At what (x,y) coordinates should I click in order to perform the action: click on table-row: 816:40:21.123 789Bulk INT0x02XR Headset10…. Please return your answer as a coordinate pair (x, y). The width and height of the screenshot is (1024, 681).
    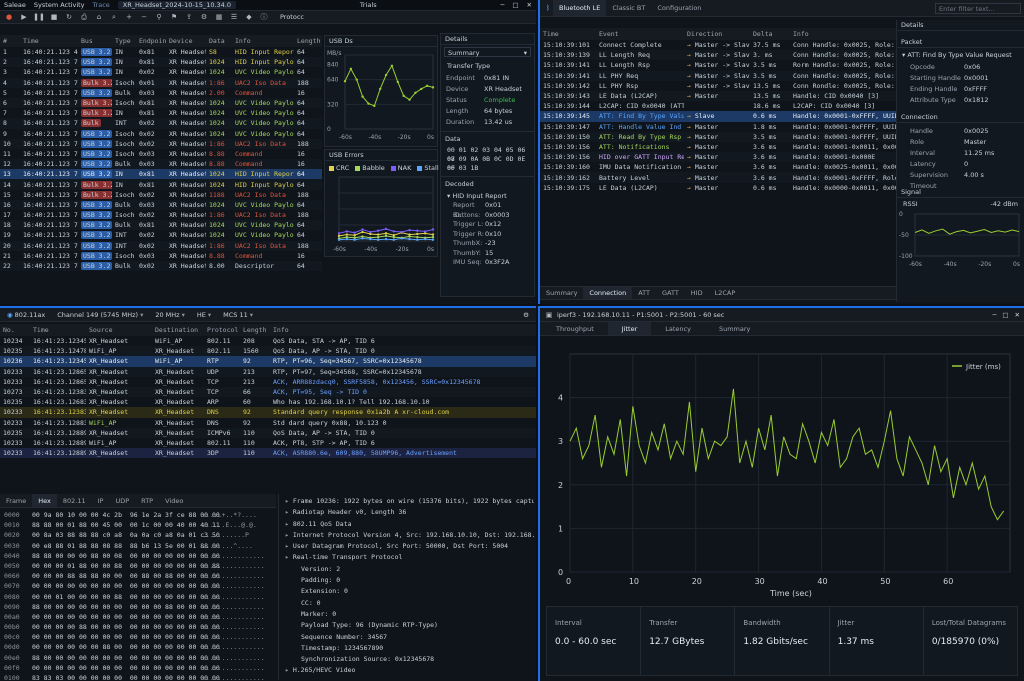
    Looking at the image, I should click on (161, 123).